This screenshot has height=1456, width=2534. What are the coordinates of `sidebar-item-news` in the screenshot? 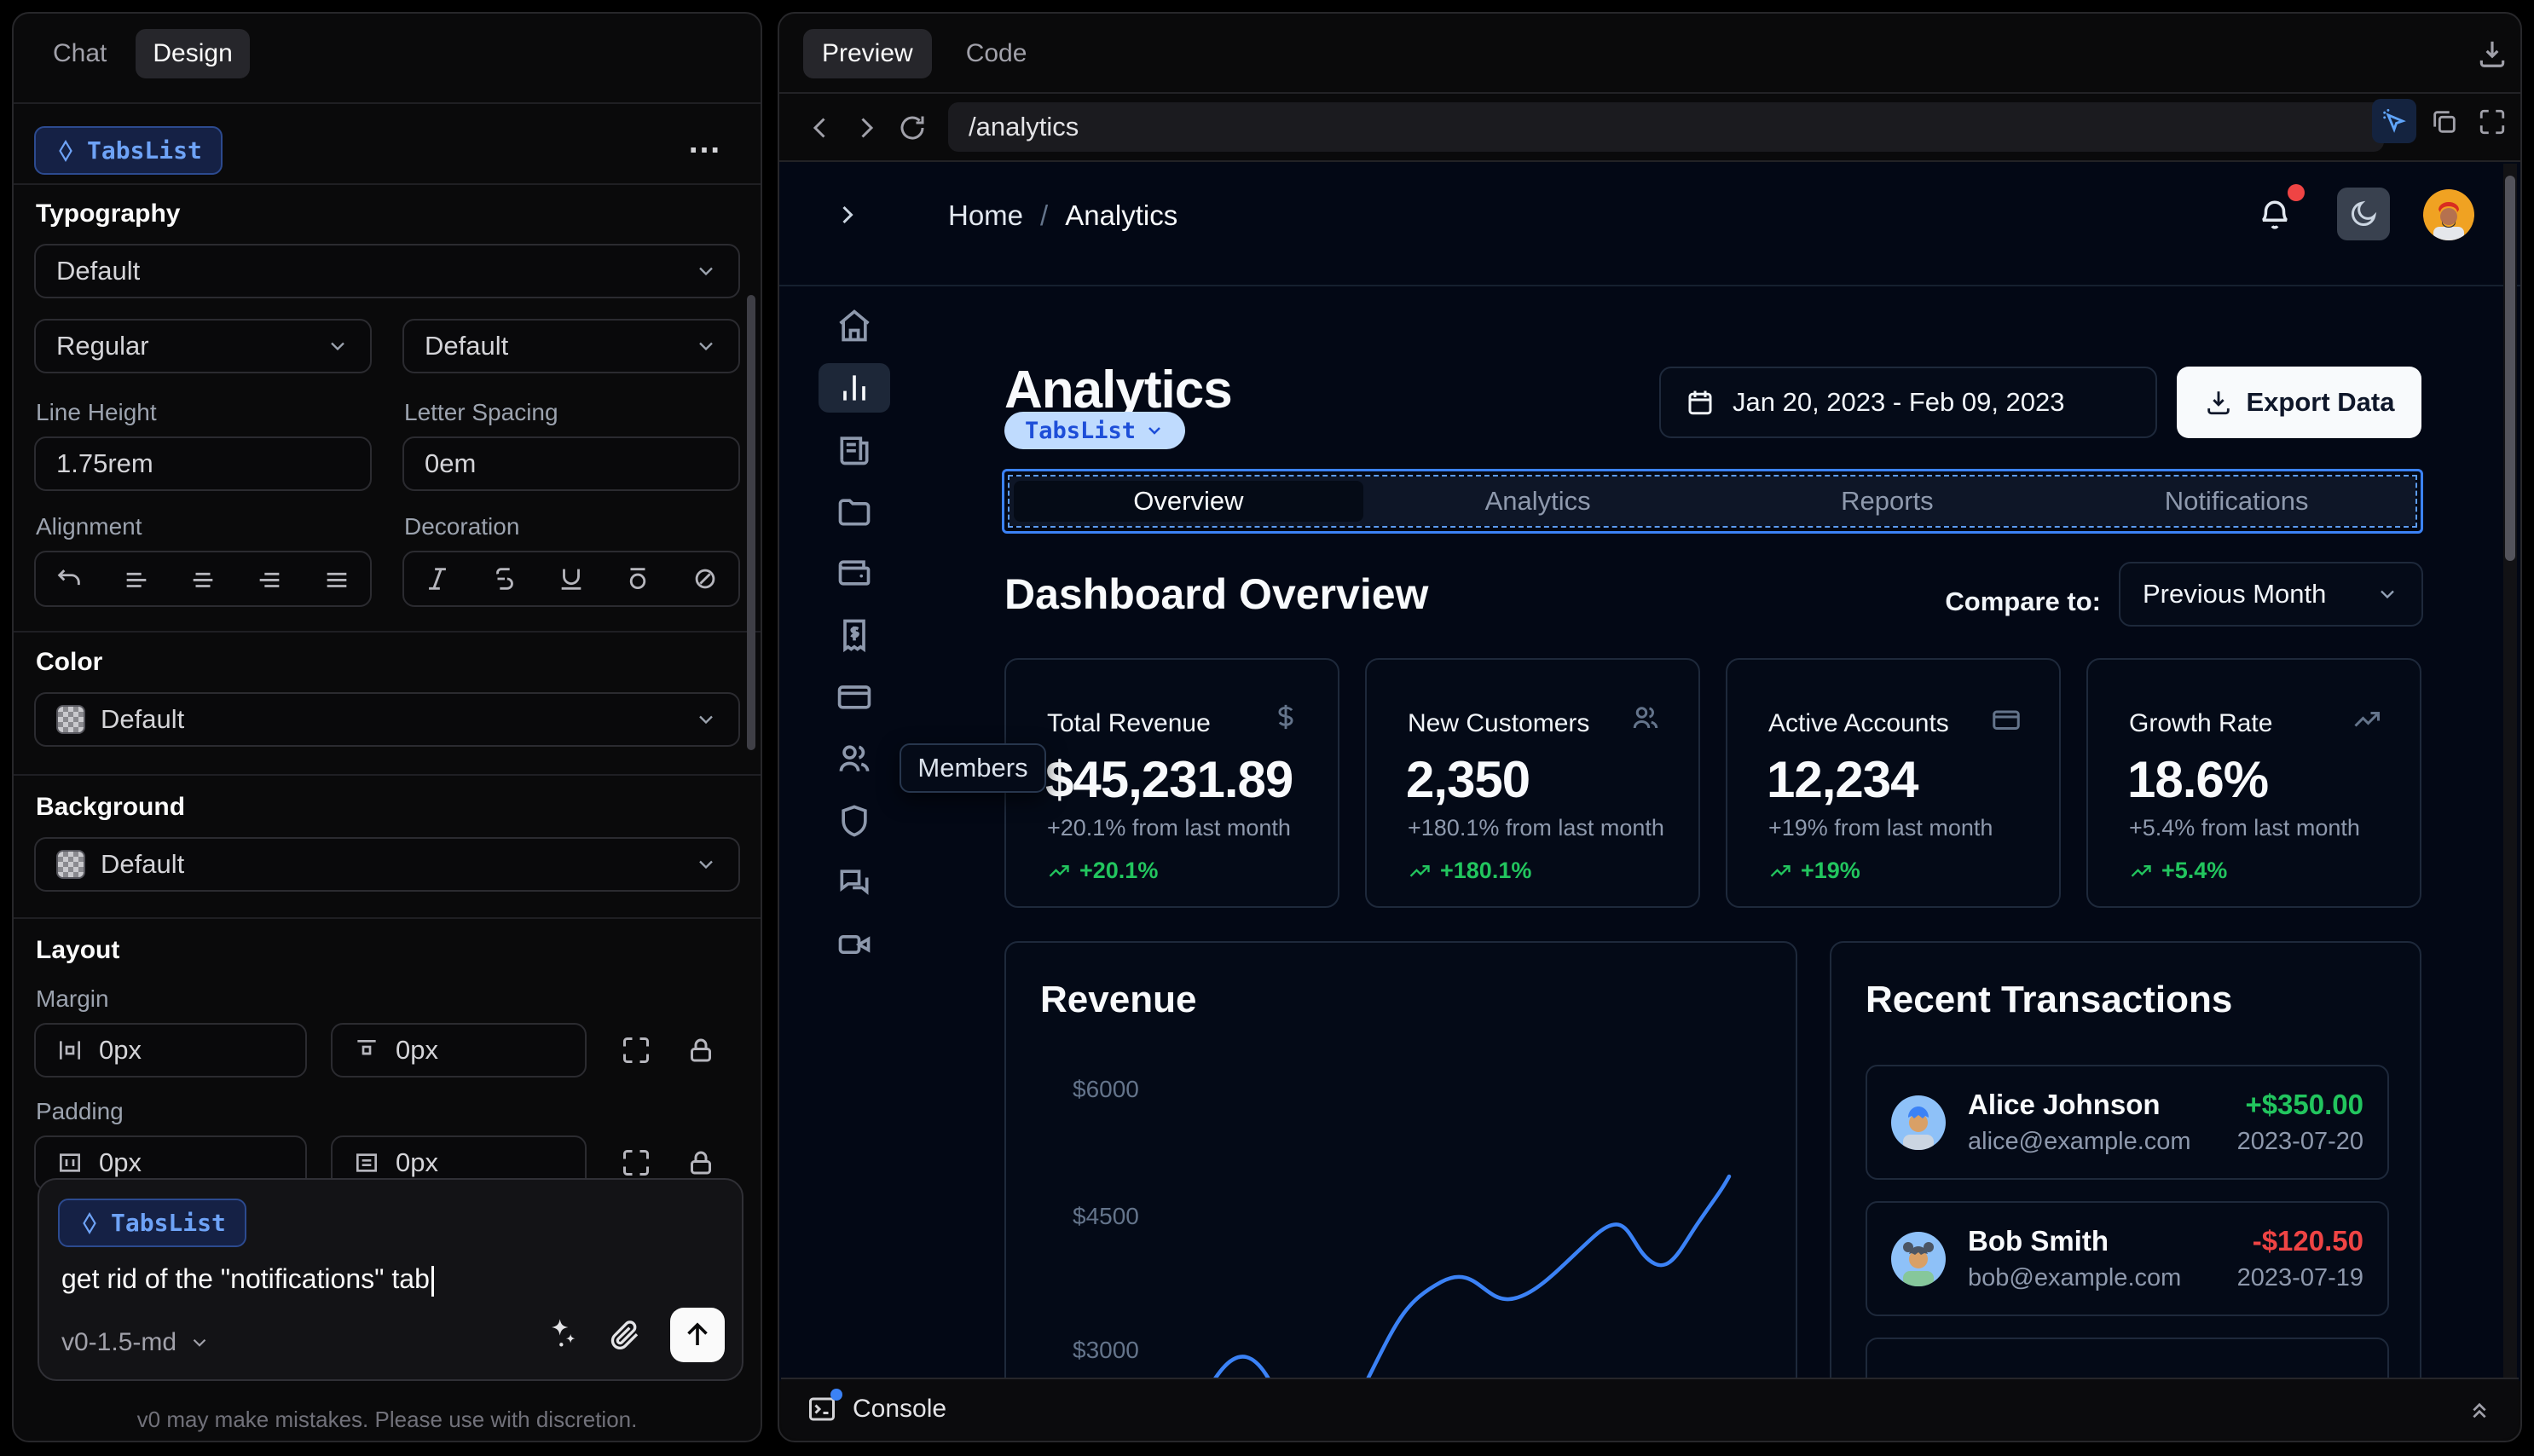 It's located at (854, 449).